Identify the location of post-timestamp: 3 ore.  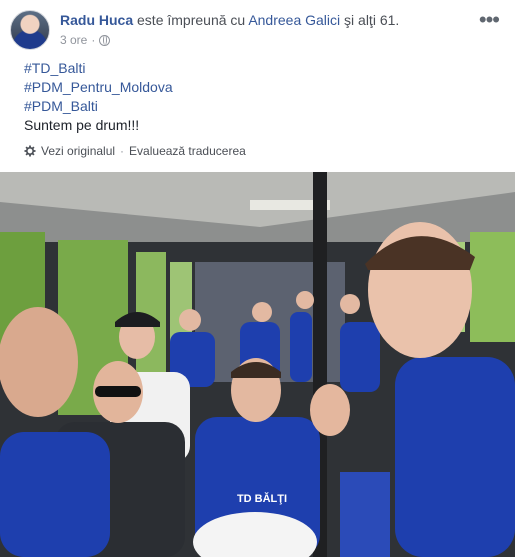
(73, 40).